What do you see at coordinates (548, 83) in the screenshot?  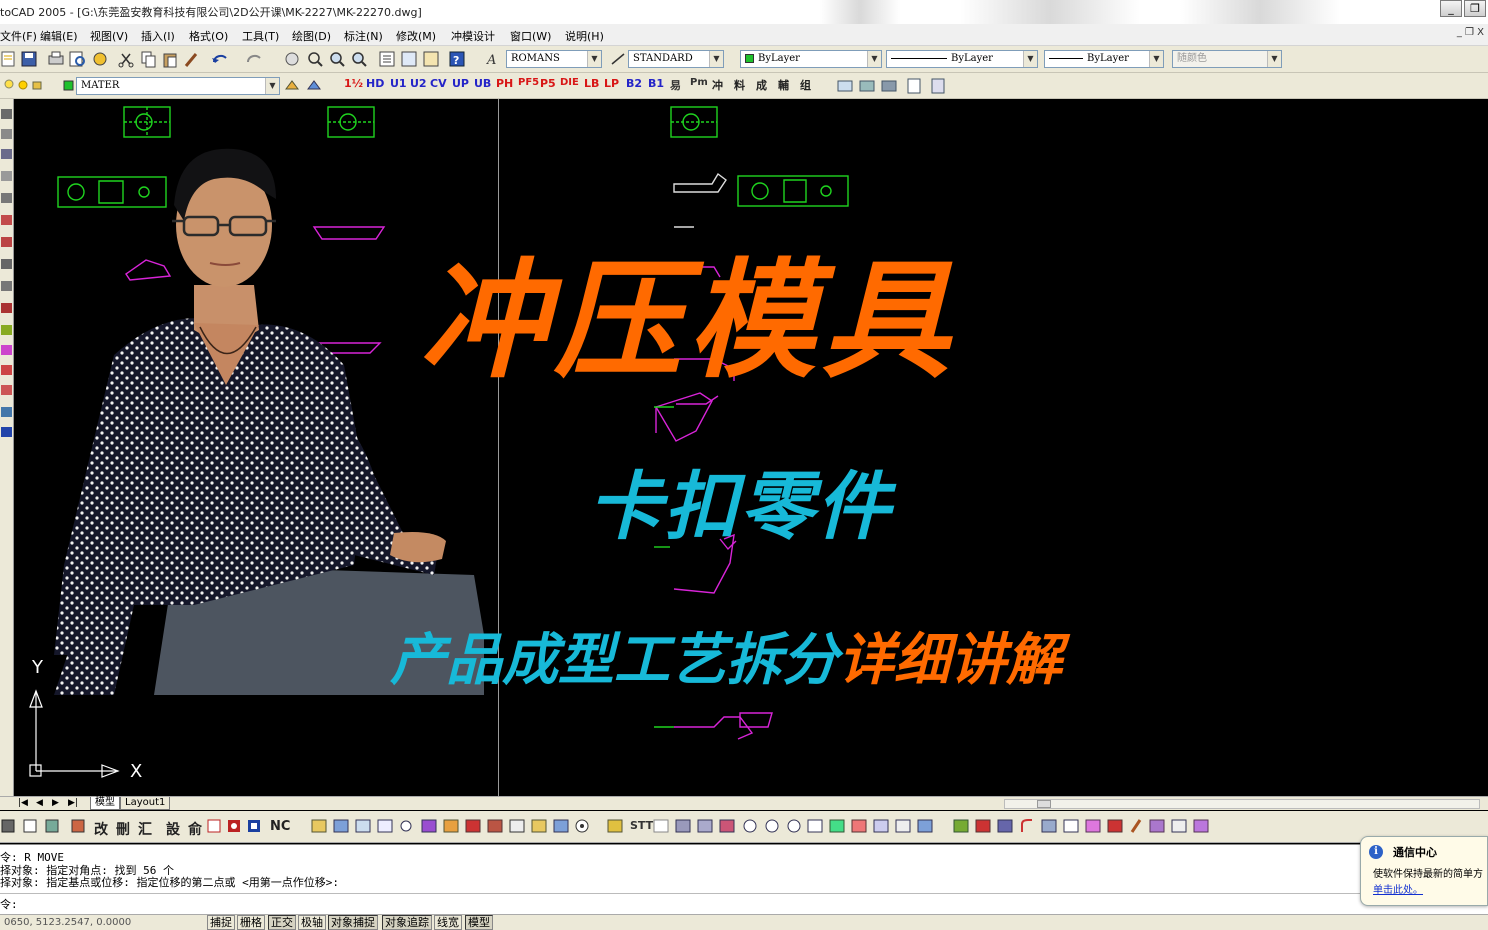 I see `custom-tool-p5: P5` at bounding box center [548, 83].